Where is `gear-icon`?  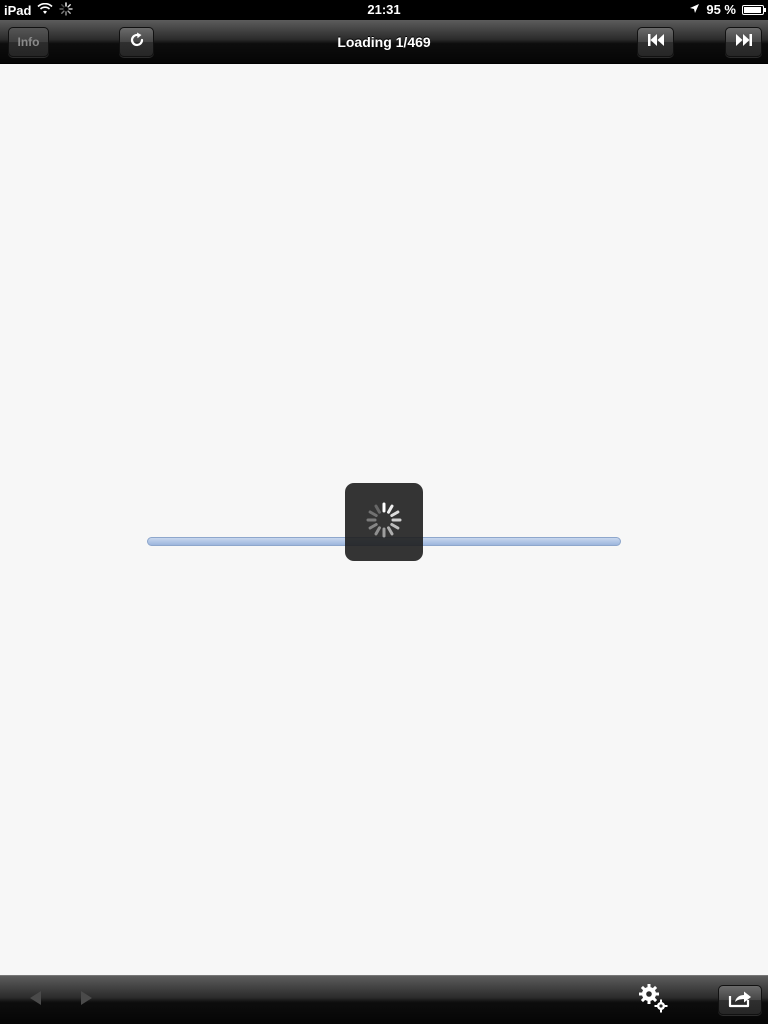 gear-icon is located at coordinates (653, 1000).